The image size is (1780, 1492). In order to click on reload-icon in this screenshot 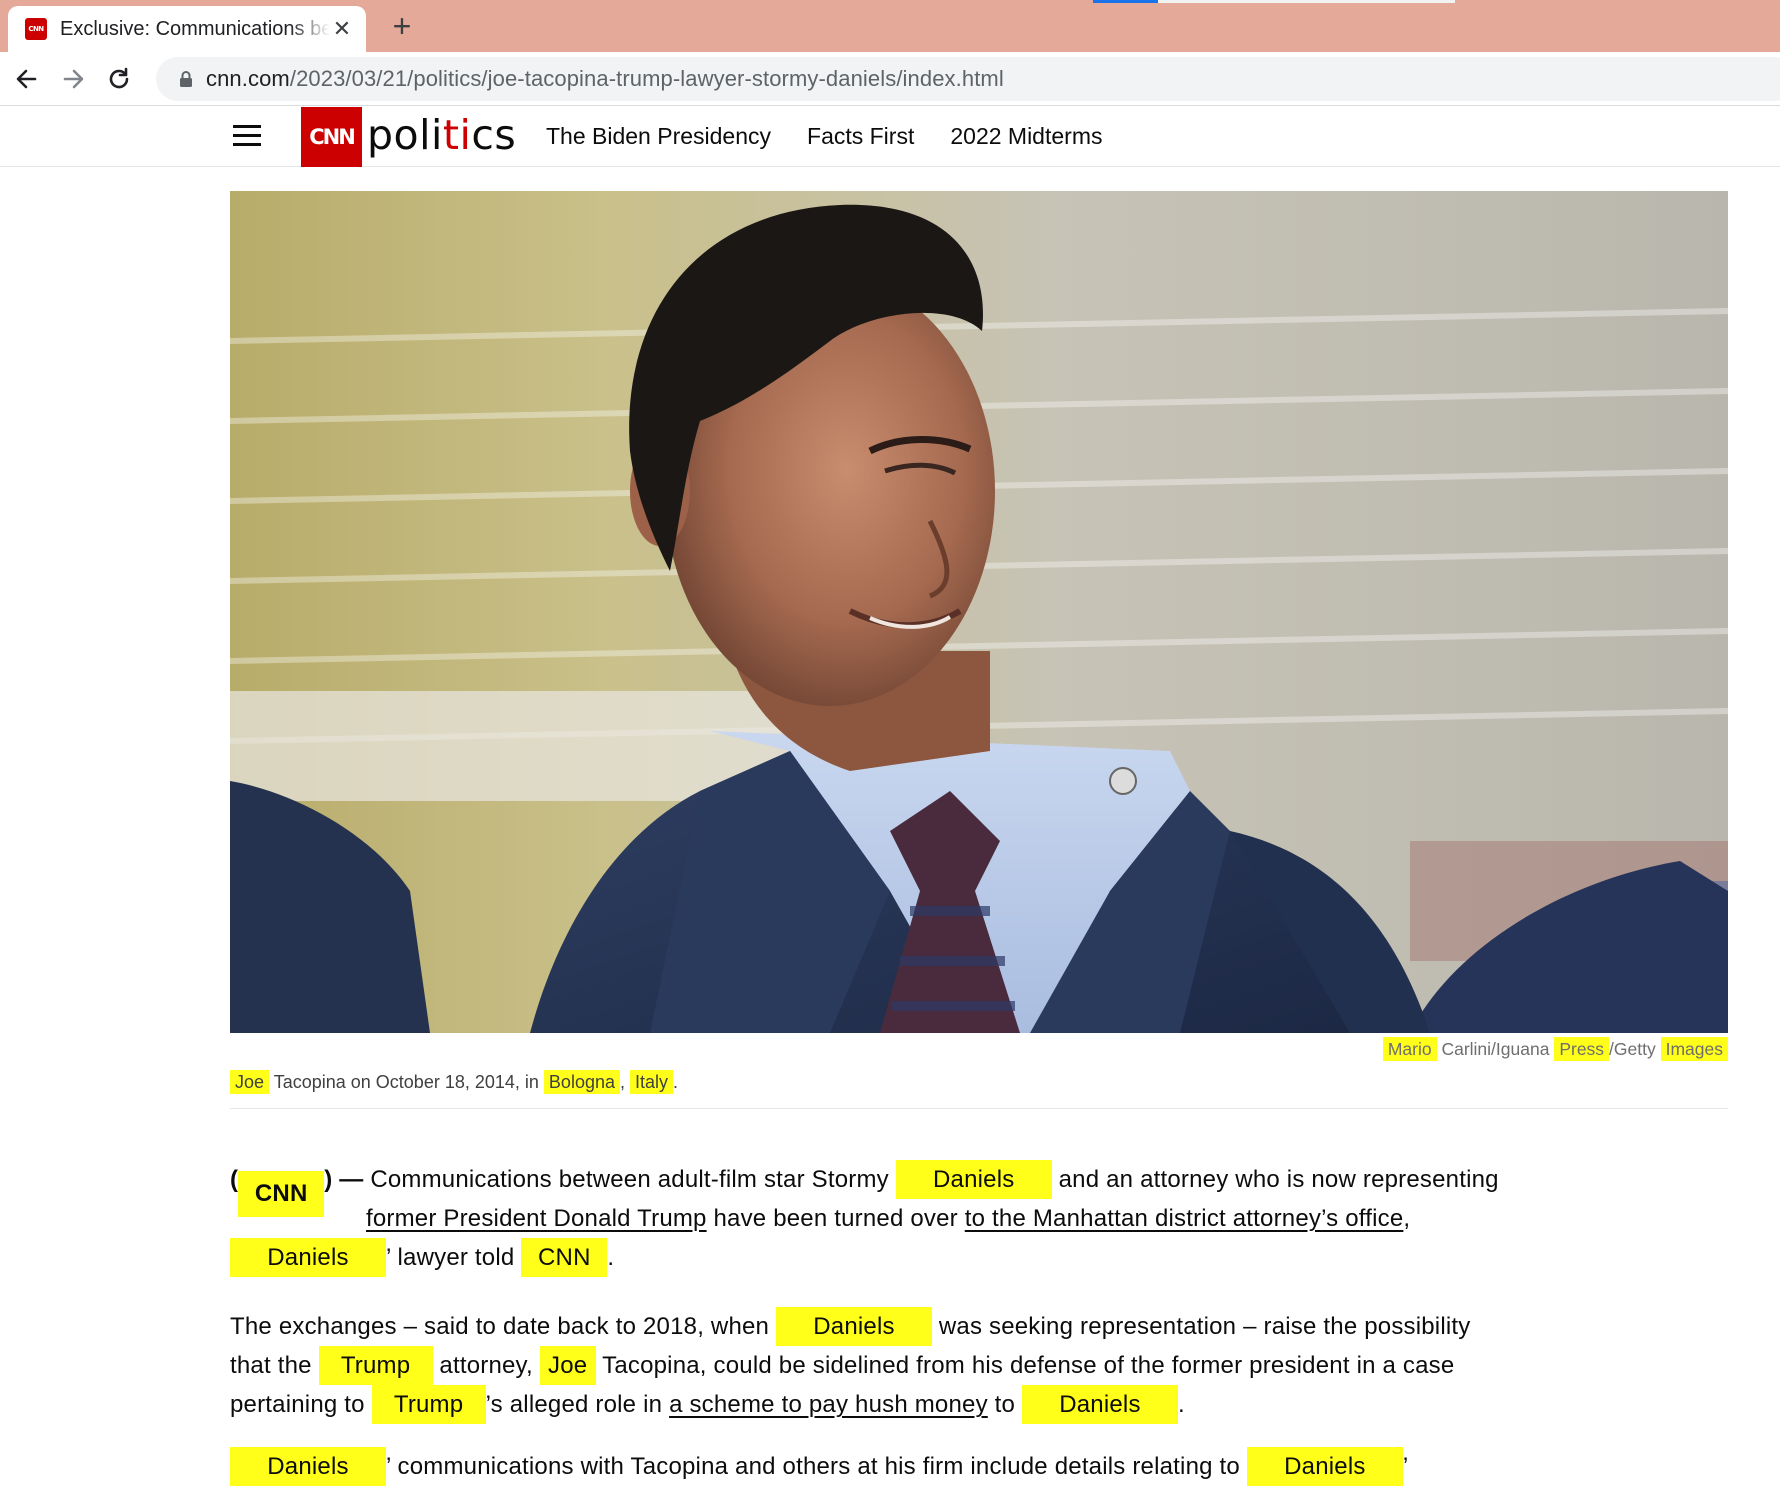, I will do `click(119, 78)`.